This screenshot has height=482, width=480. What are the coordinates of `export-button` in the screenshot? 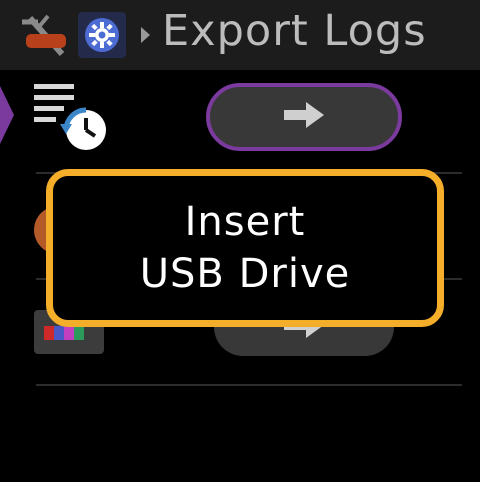 It's located at (304, 117).